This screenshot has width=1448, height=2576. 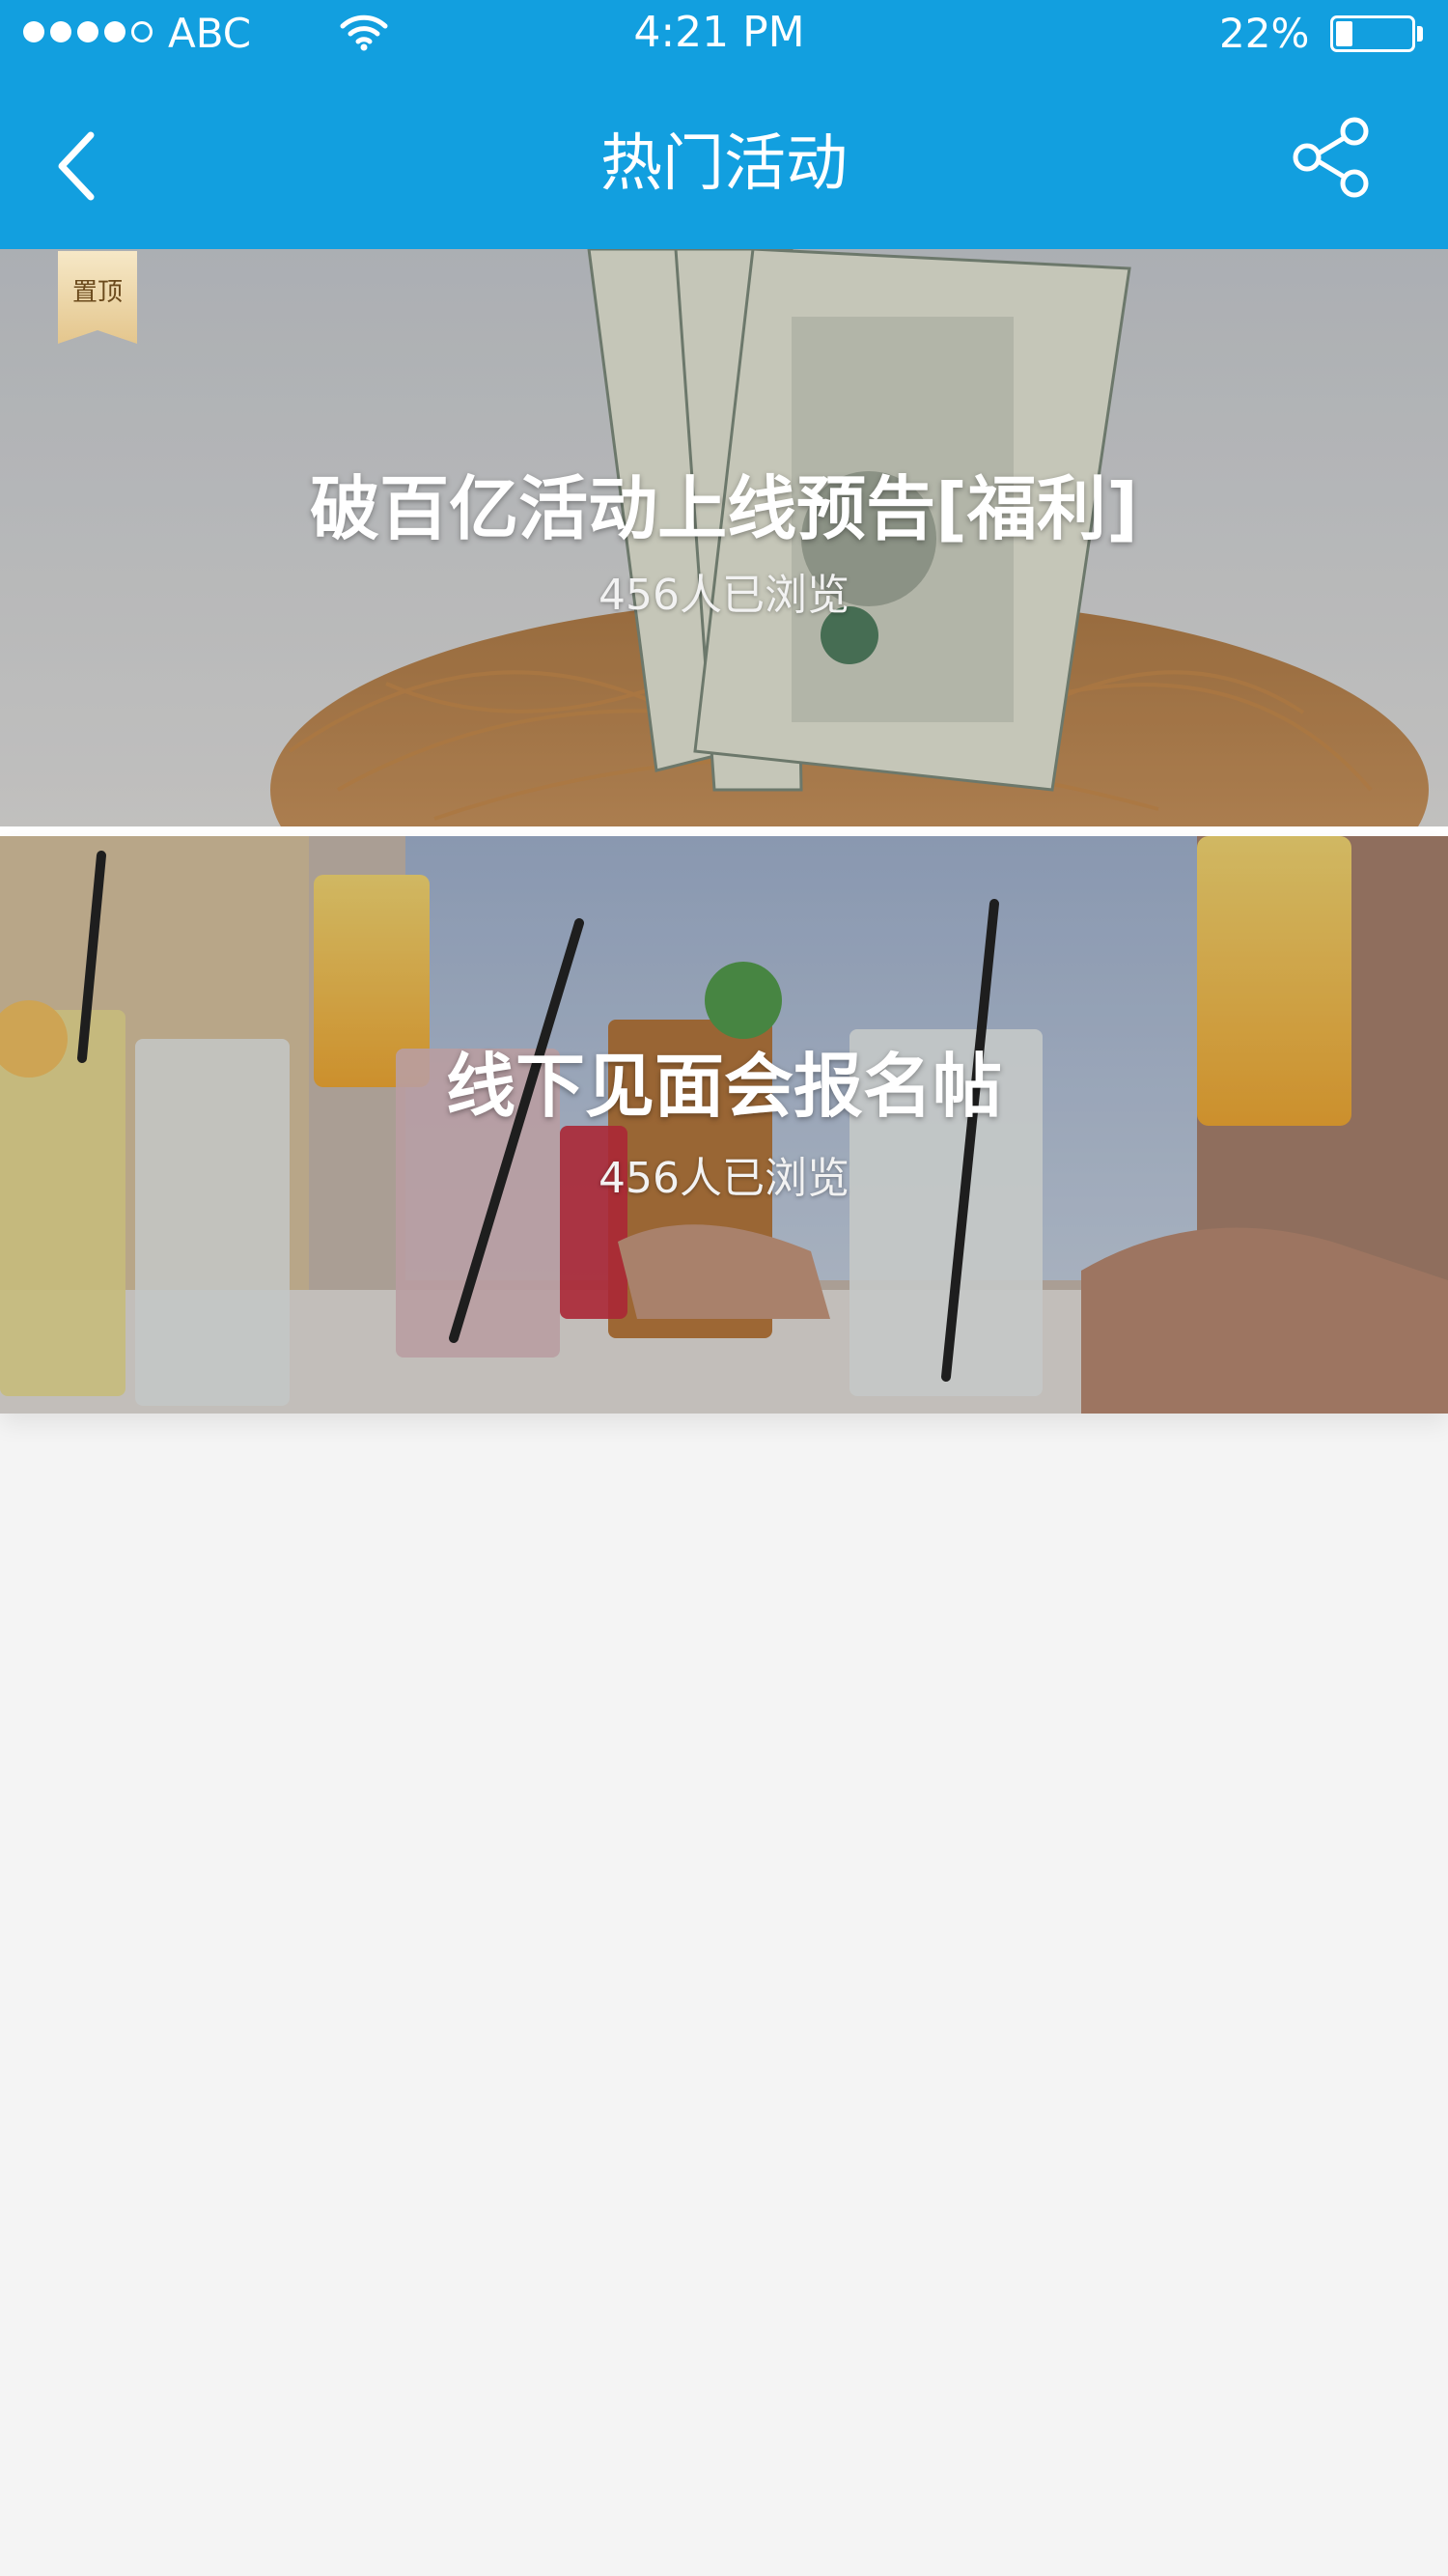 What do you see at coordinates (724, 164) in the screenshot?
I see `page-title: 热门活动` at bounding box center [724, 164].